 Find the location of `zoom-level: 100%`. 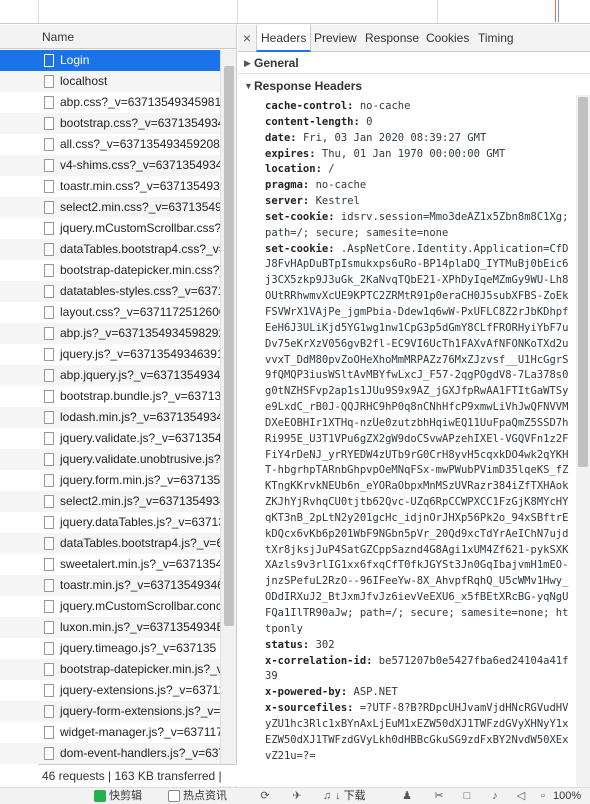

zoom-level: 100% is located at coordinates (567, 796).